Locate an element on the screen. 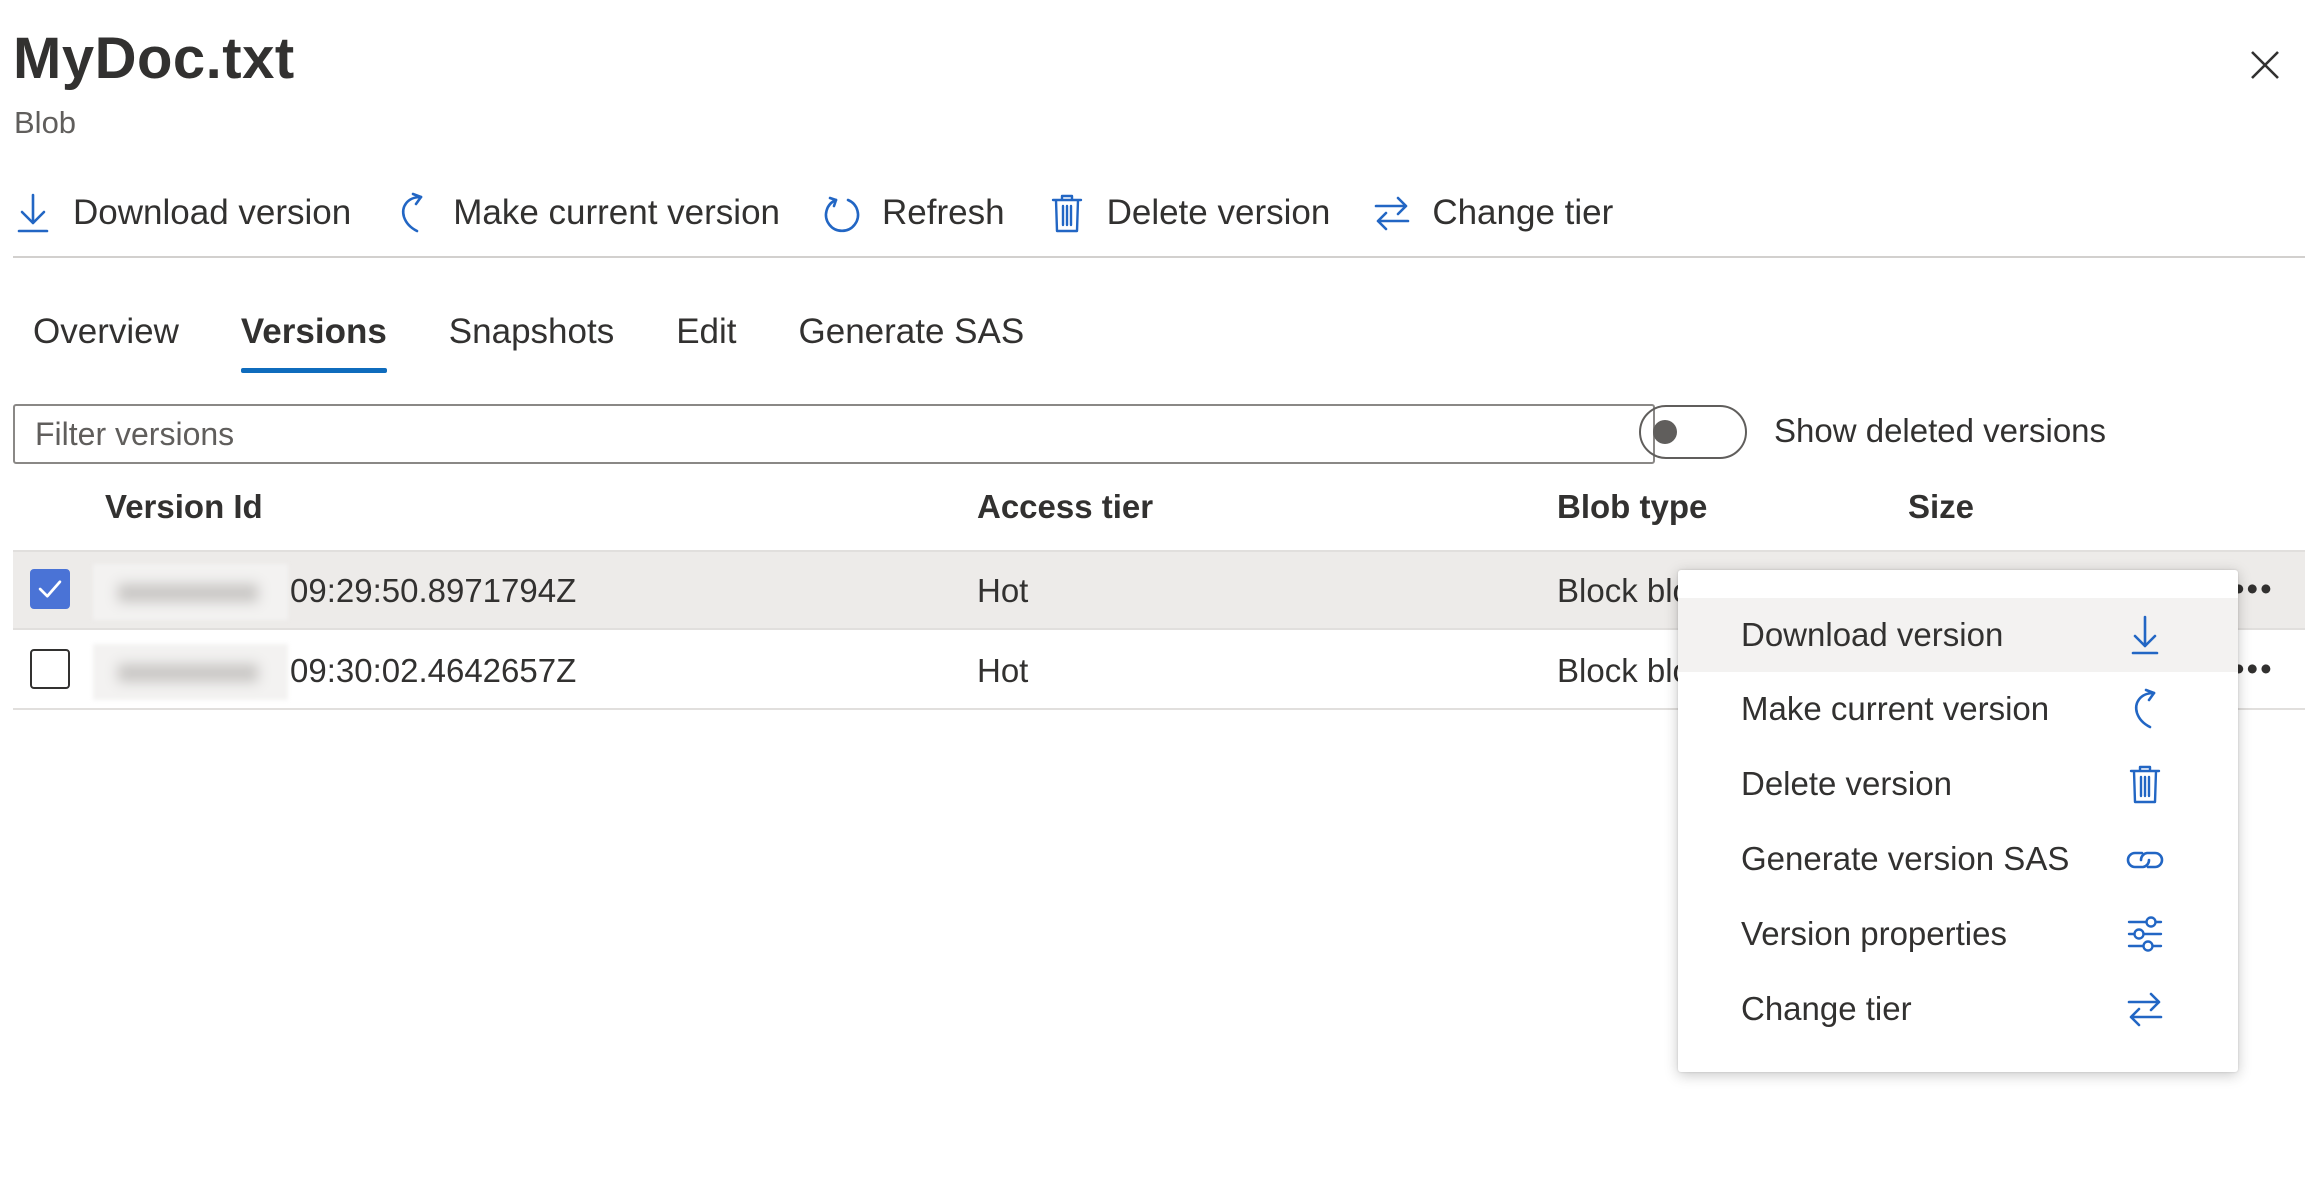 The width and height of the screenshot is (2317, 1179). close-button is located at coordinates (2265, 65).